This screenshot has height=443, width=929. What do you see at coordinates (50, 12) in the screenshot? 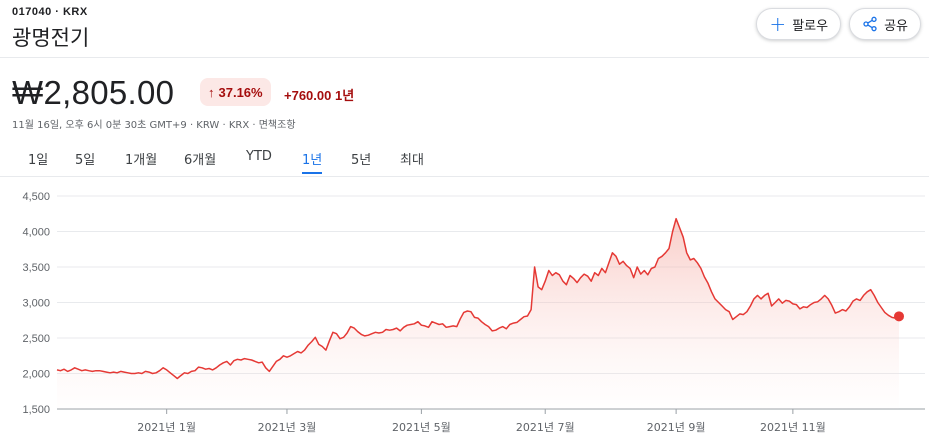
I see `ticker-symbol: 017040 · KRX` at bounding box center [50, 12].